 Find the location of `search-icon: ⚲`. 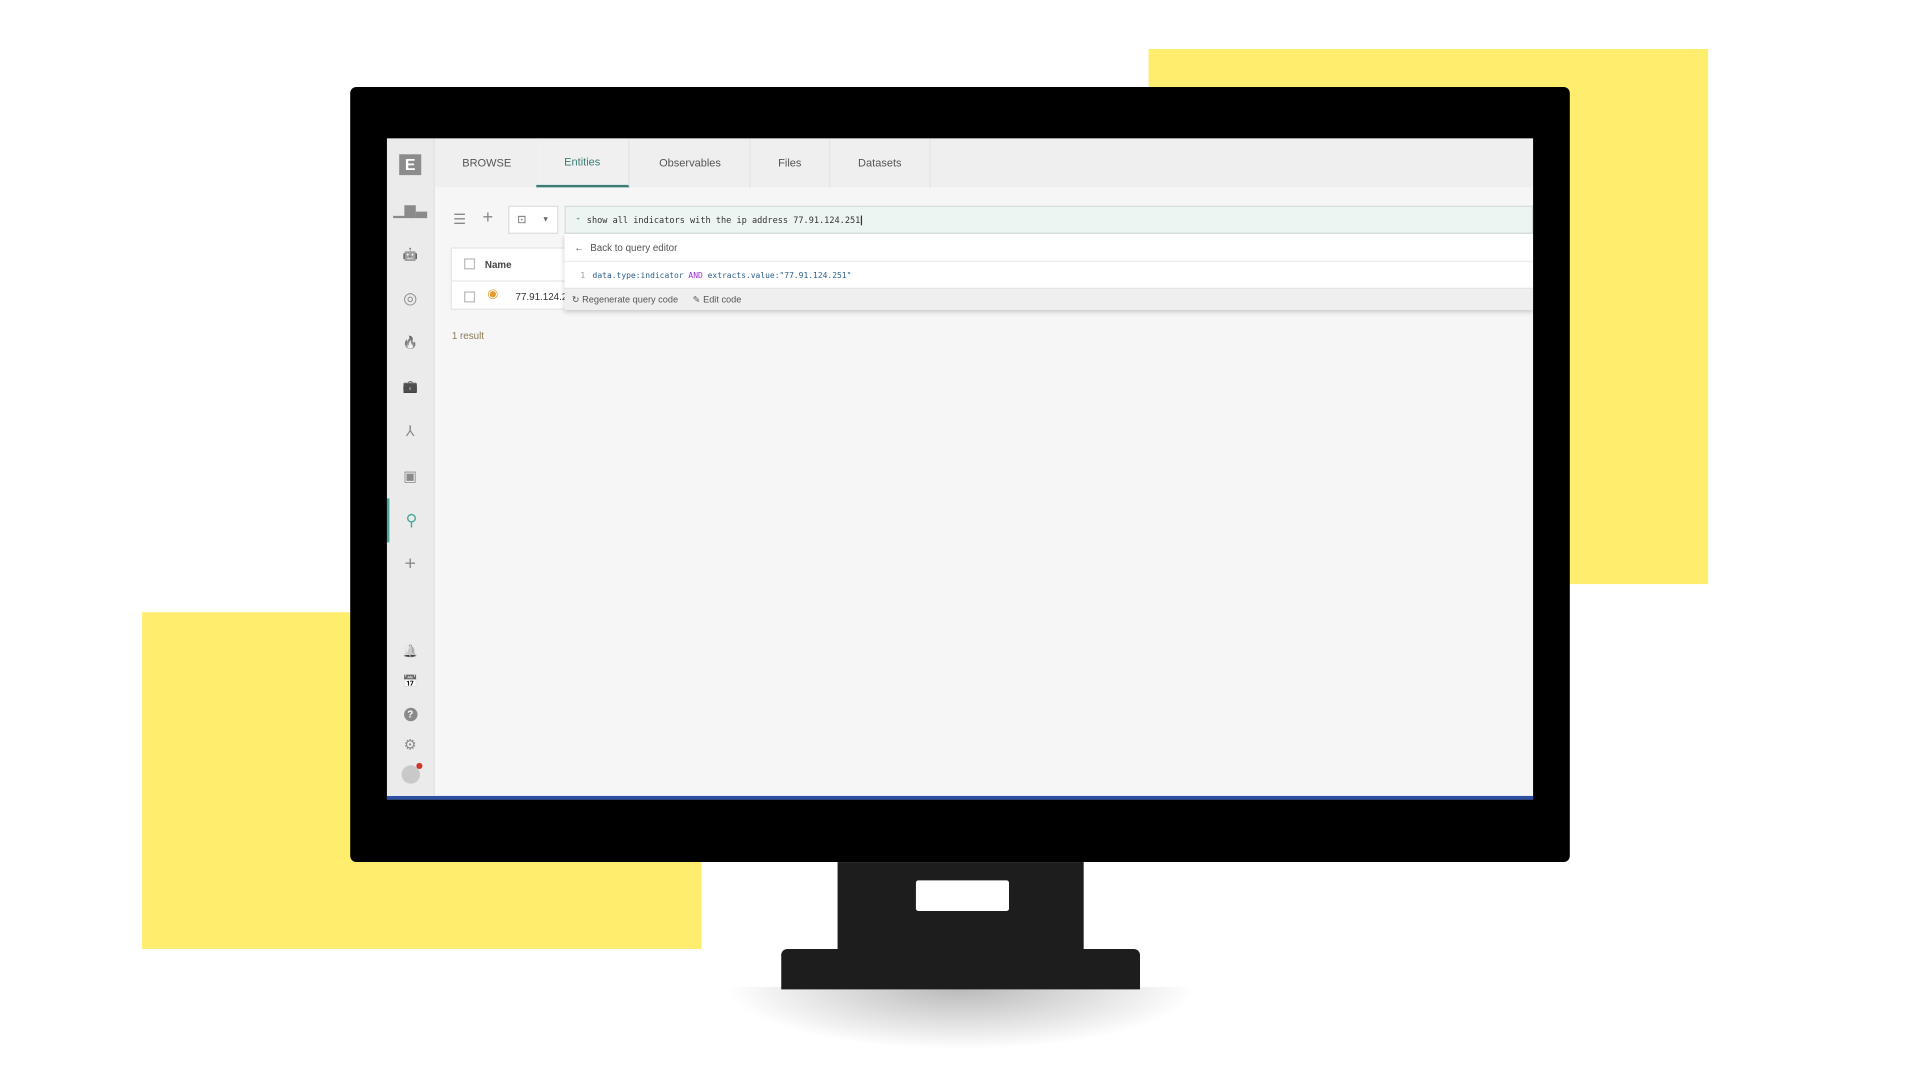

search-icon: ⚲ is located at coordinates (410, 520).